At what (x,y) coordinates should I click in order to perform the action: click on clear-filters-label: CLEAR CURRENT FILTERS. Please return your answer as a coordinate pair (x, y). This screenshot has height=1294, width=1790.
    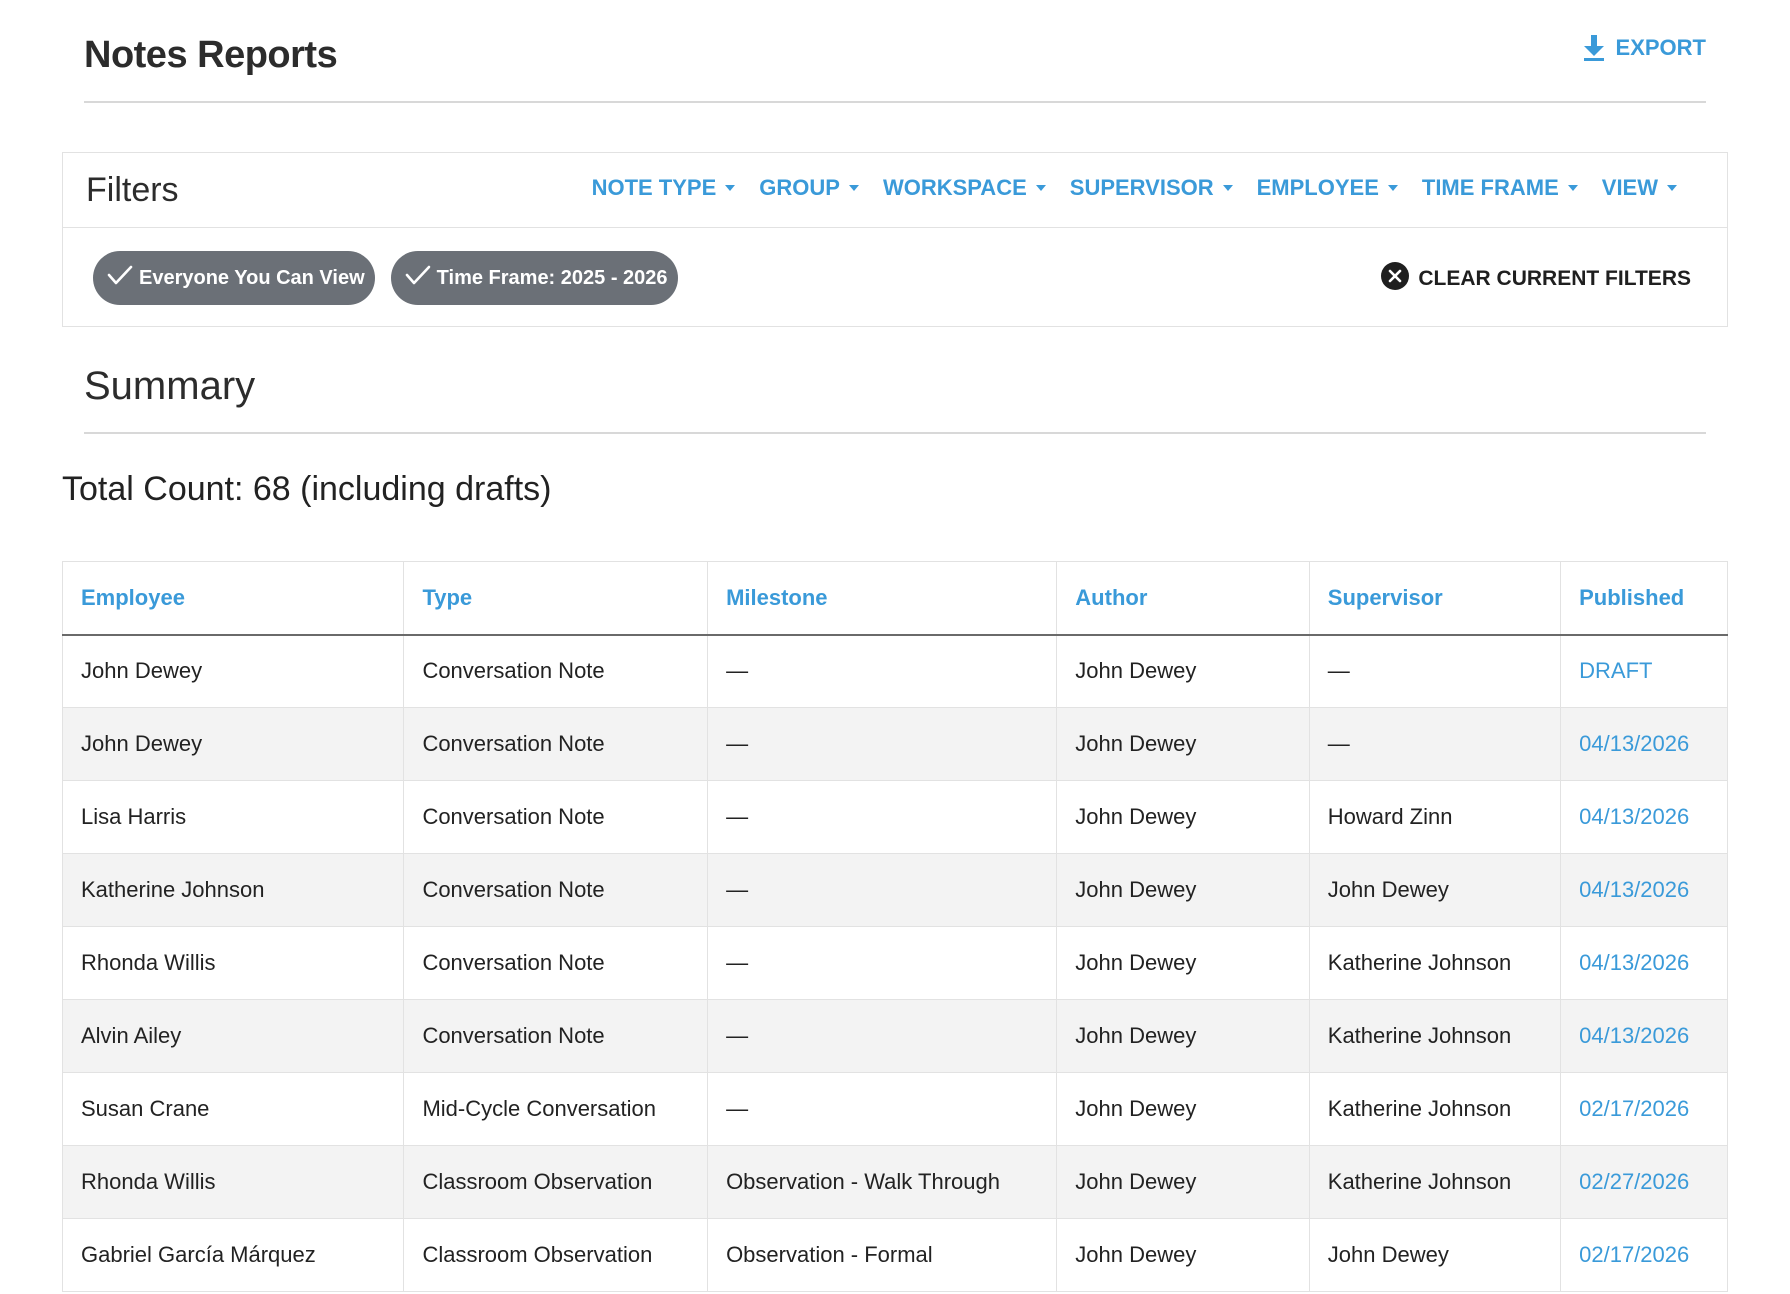
    Looking at the image, I should click on (1554, 278).